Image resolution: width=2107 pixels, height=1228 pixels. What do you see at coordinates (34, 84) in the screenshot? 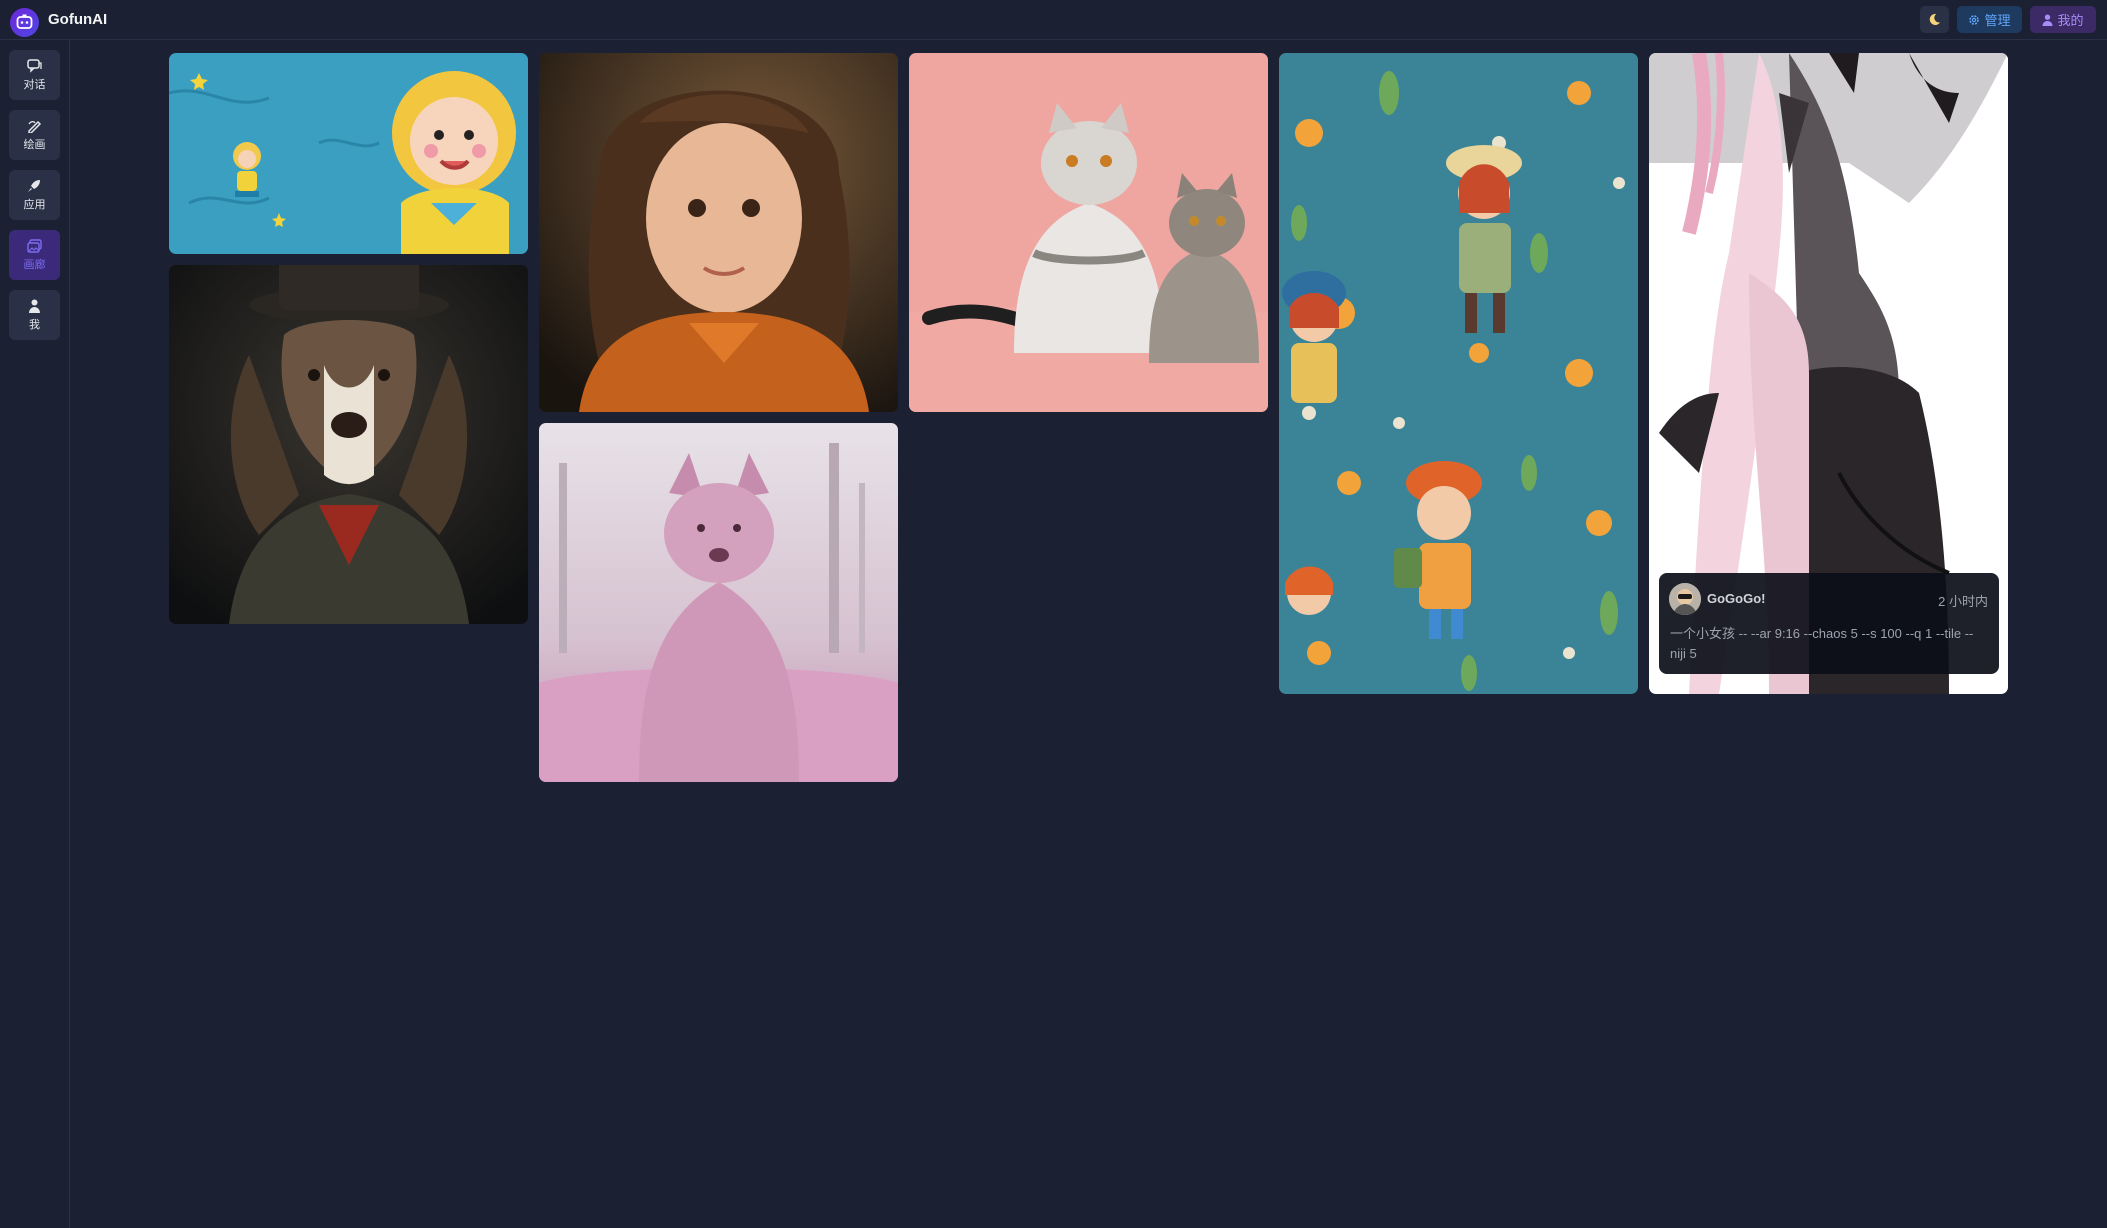
I see `sidebar-item-label: 对话` at bounding box center [34, 84].